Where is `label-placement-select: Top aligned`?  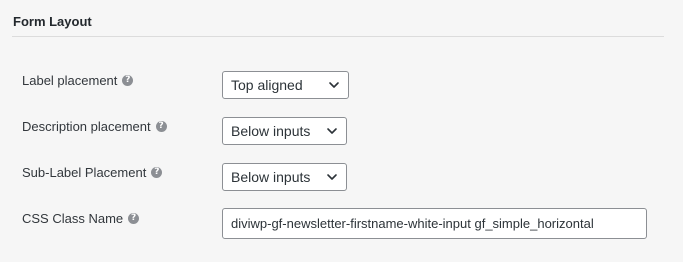 label-placement-select: Top aligned is located at coordinates (285, 85).